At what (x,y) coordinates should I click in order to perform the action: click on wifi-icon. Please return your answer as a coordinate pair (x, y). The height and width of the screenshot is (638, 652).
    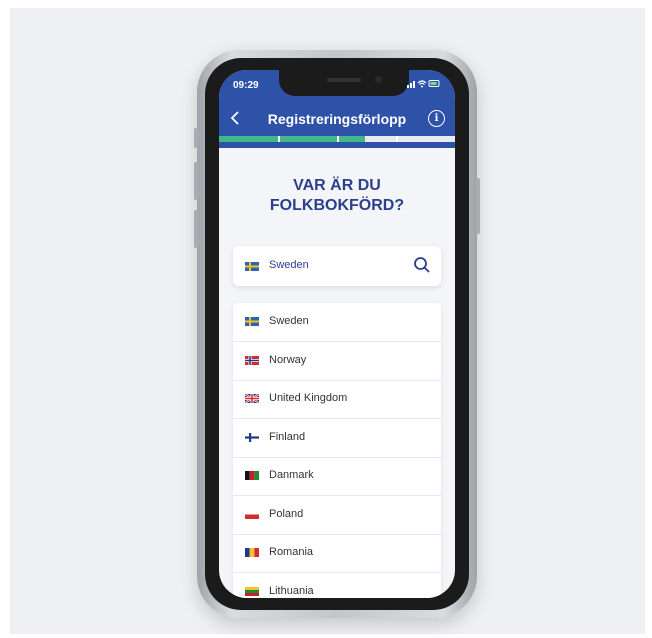
    Looking at the image, I should click on (422, 82).